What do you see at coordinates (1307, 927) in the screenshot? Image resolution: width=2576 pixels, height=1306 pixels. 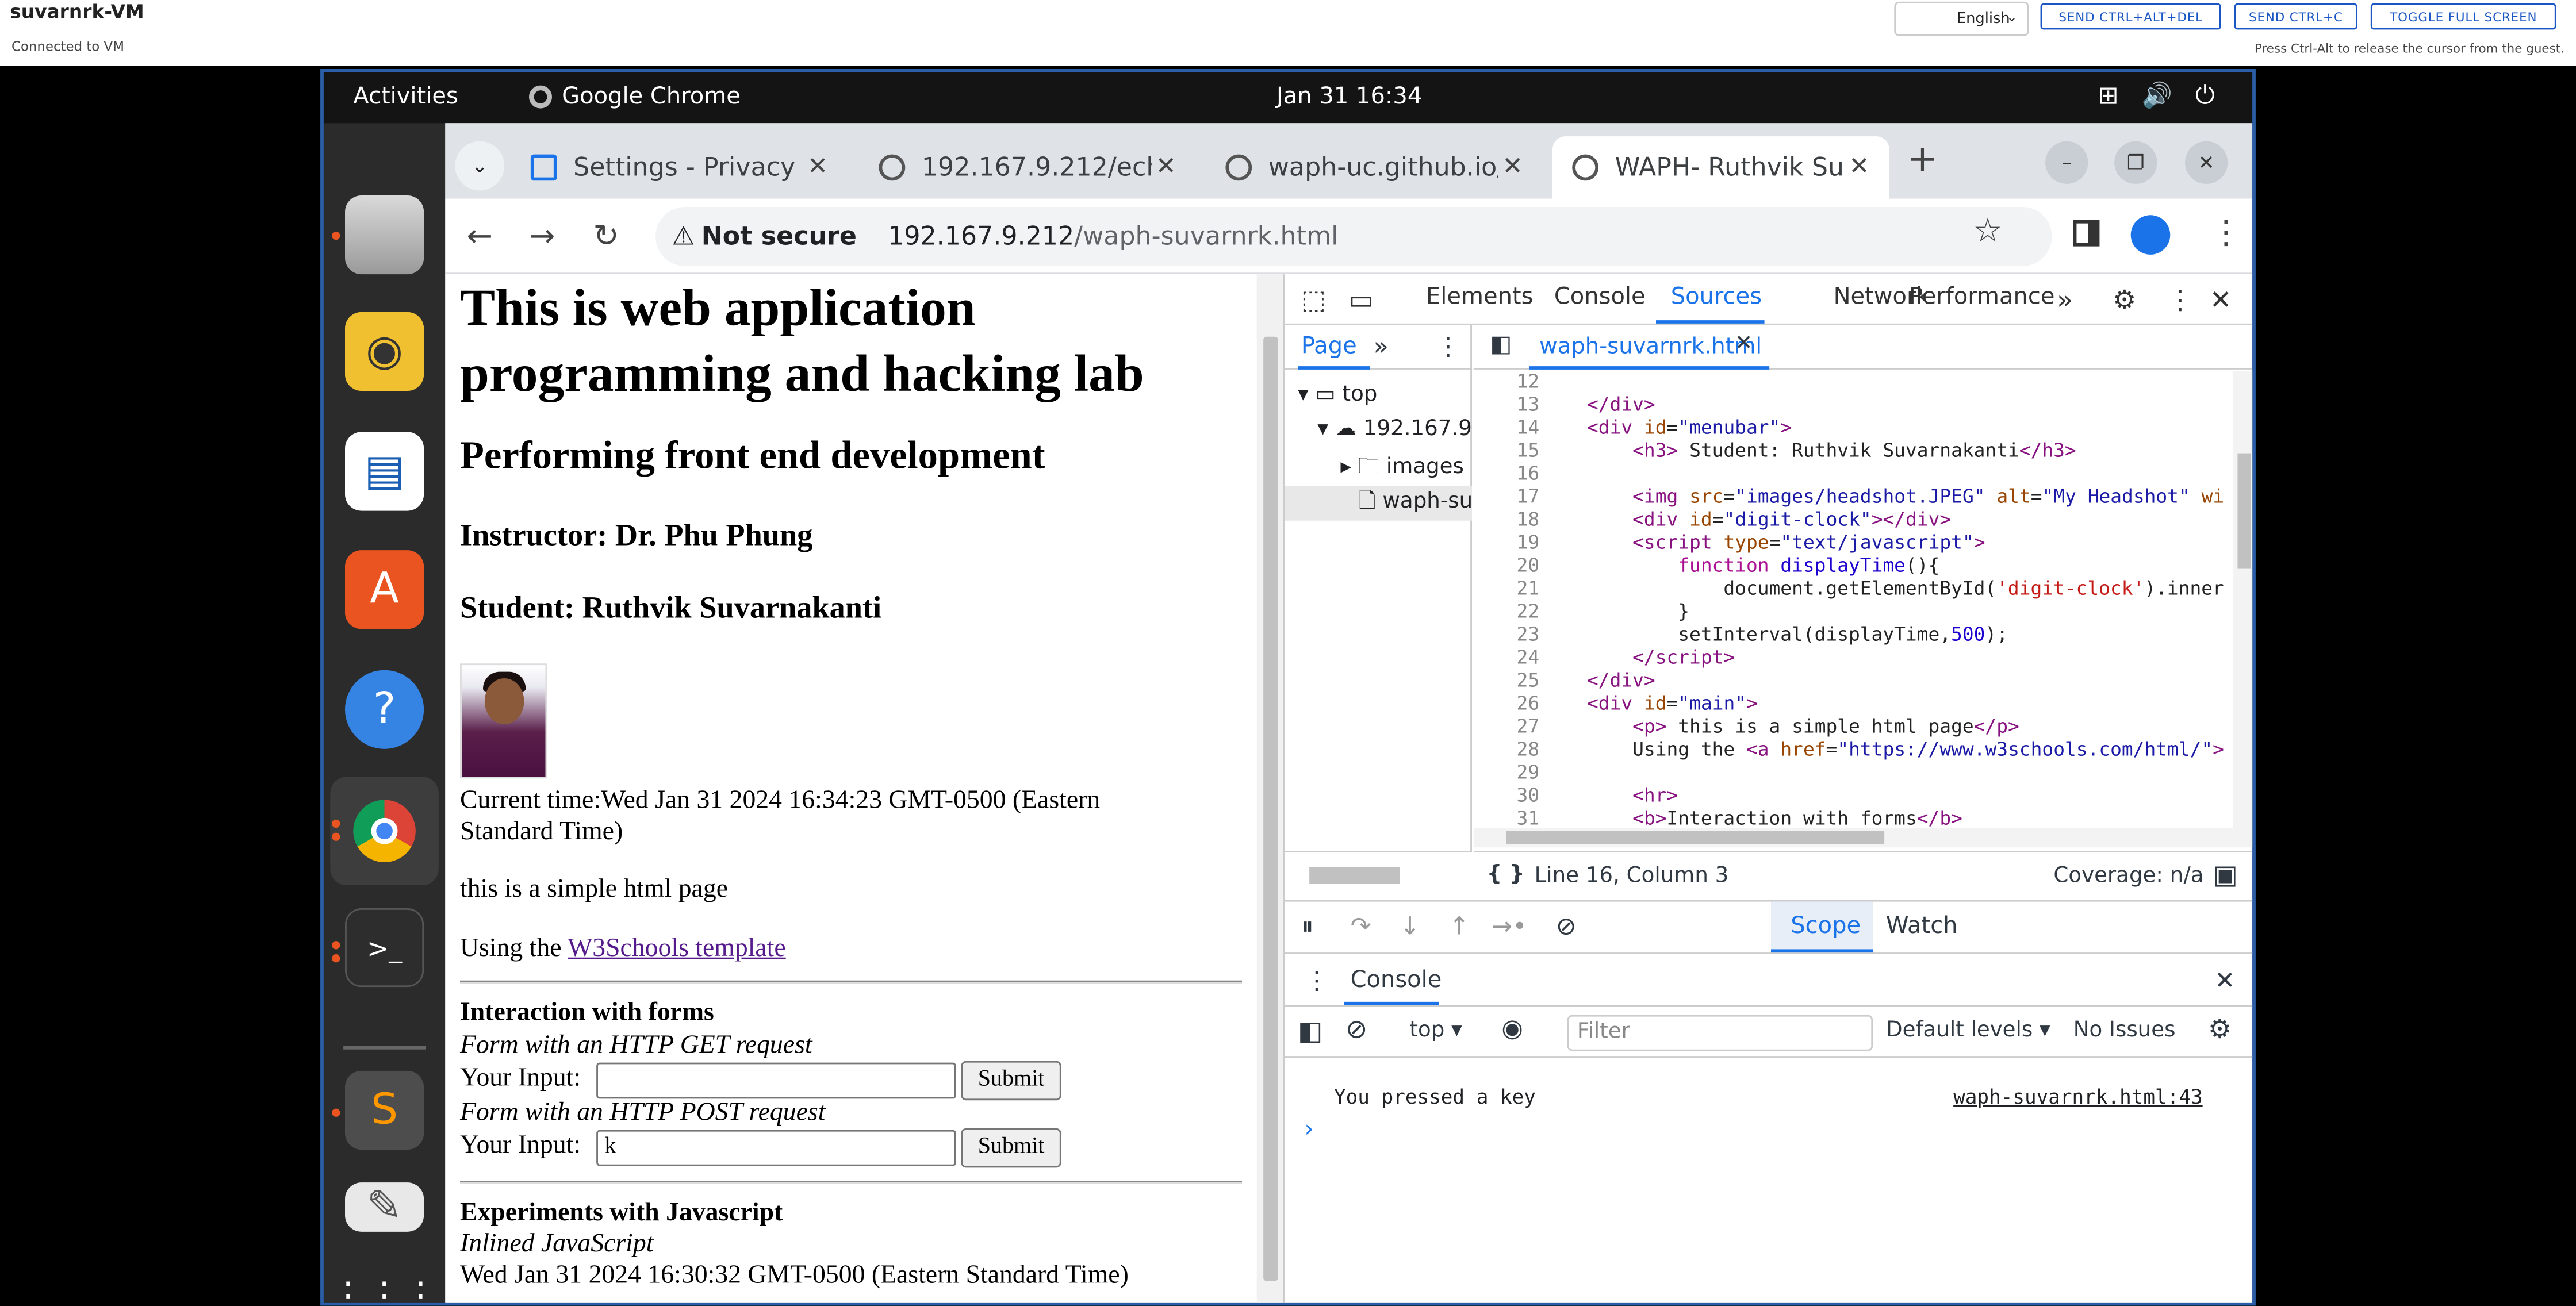 I see `pause-icon: ⏸` at bounding box center [1307, 927].